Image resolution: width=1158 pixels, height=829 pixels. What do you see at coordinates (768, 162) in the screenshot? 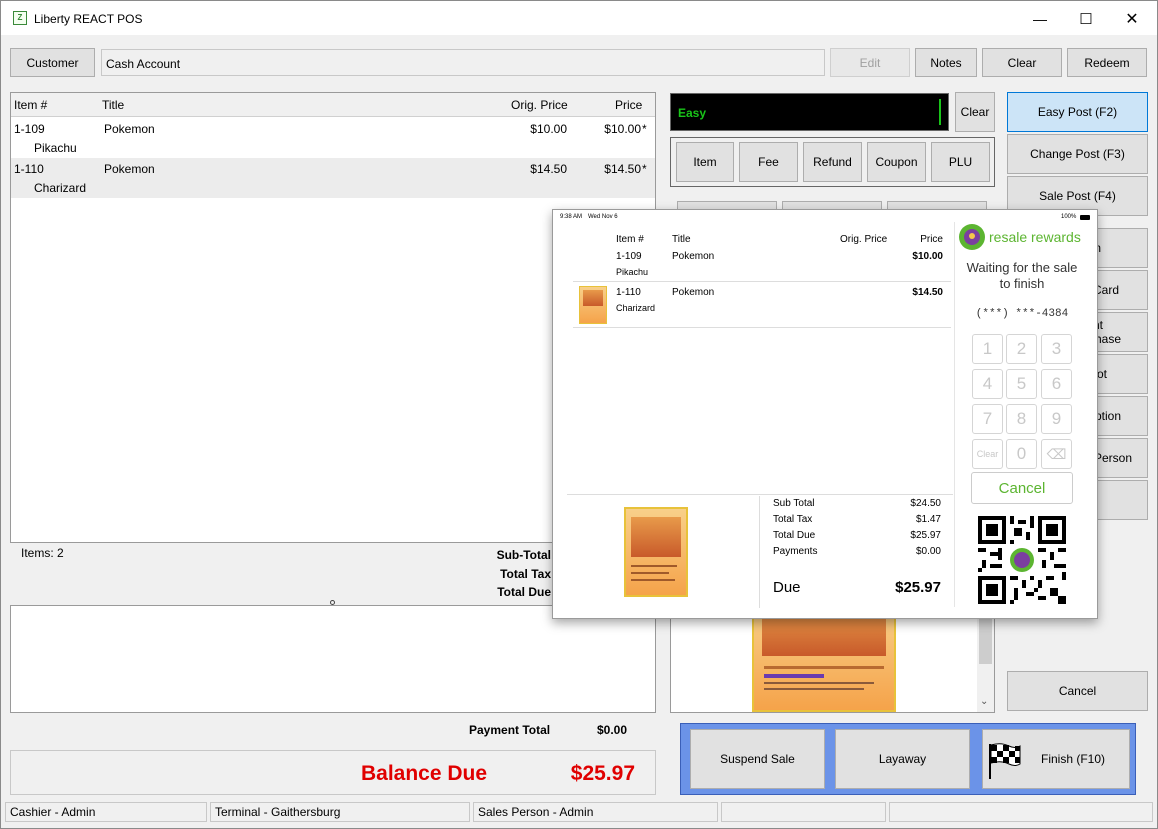
I see `fee-type-button: Fee` at bounding box center [768, 162].